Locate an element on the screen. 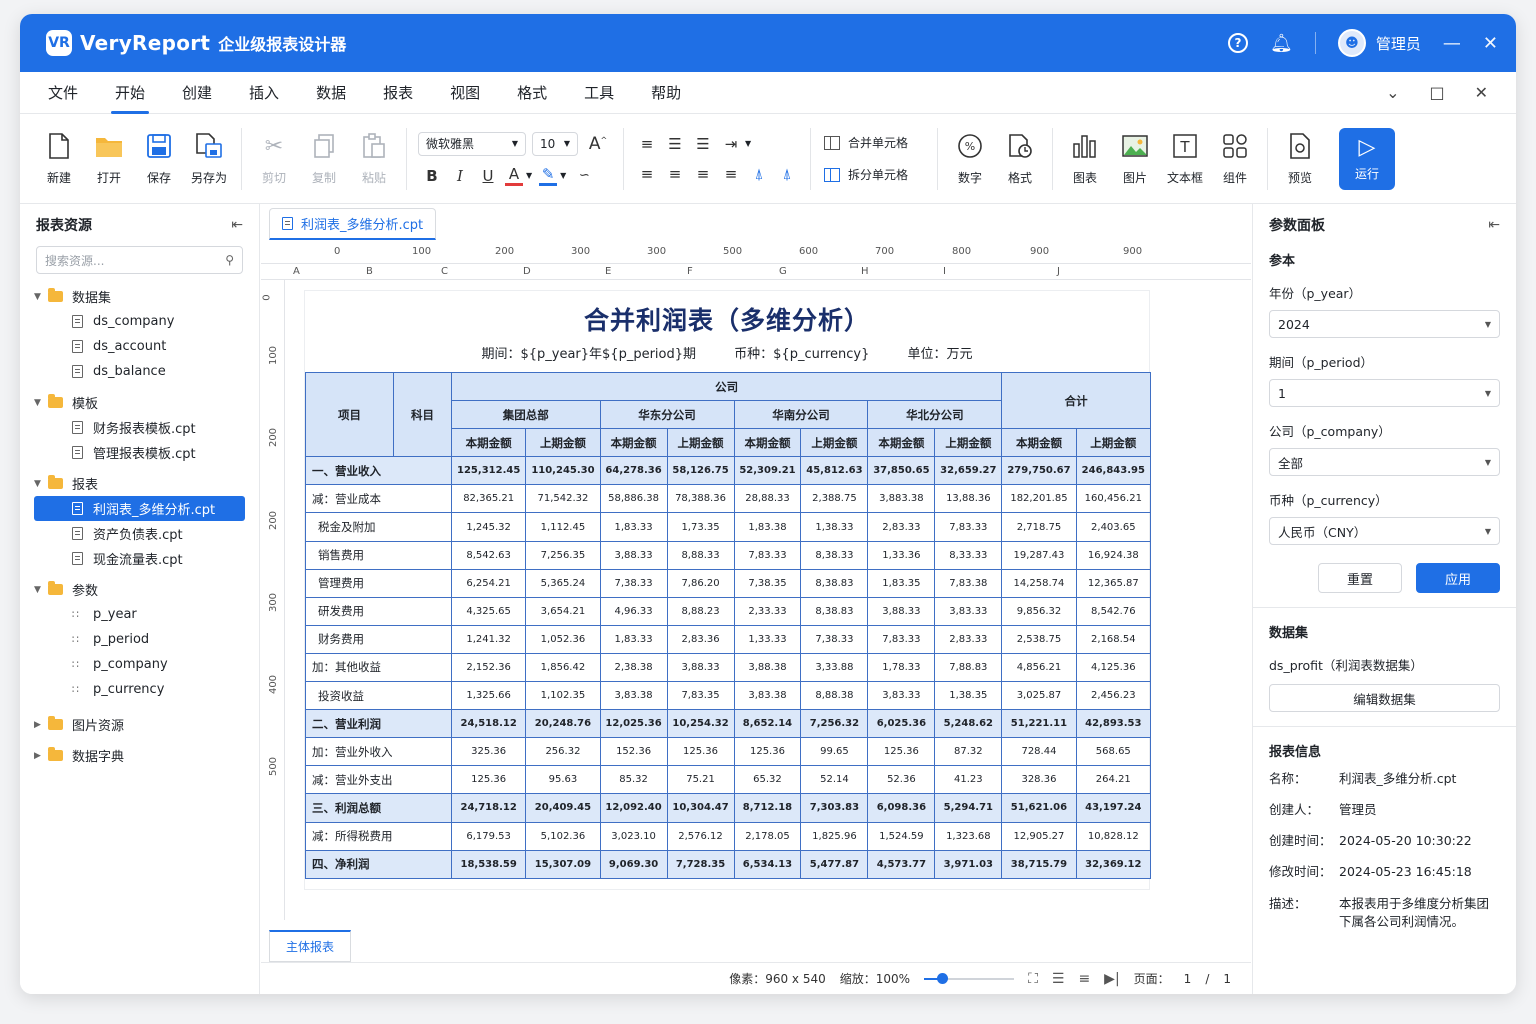  table-cell: 7,256.32 is located at coordinates (834, 724).